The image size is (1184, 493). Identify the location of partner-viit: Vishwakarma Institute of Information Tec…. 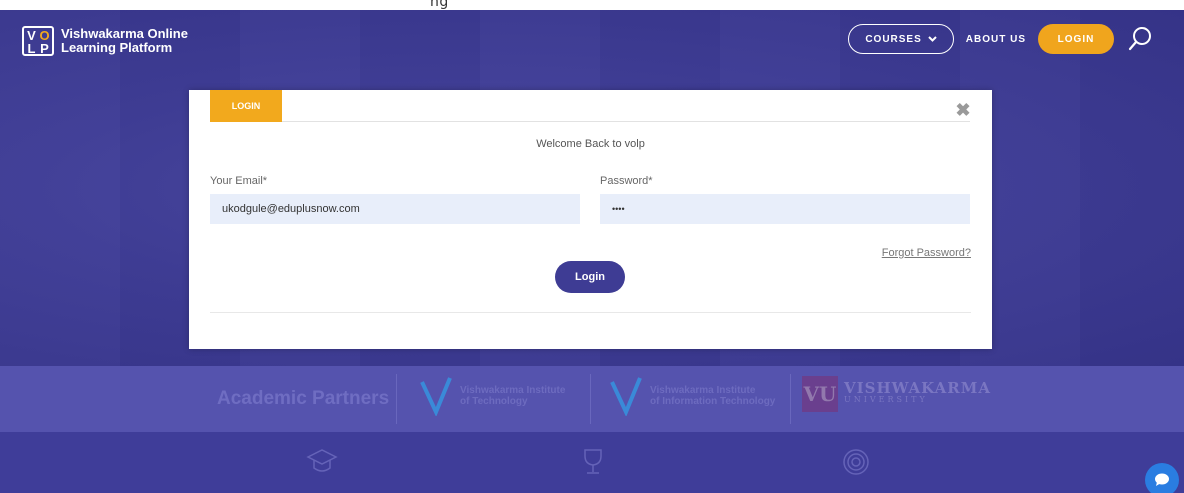
(691, 396).